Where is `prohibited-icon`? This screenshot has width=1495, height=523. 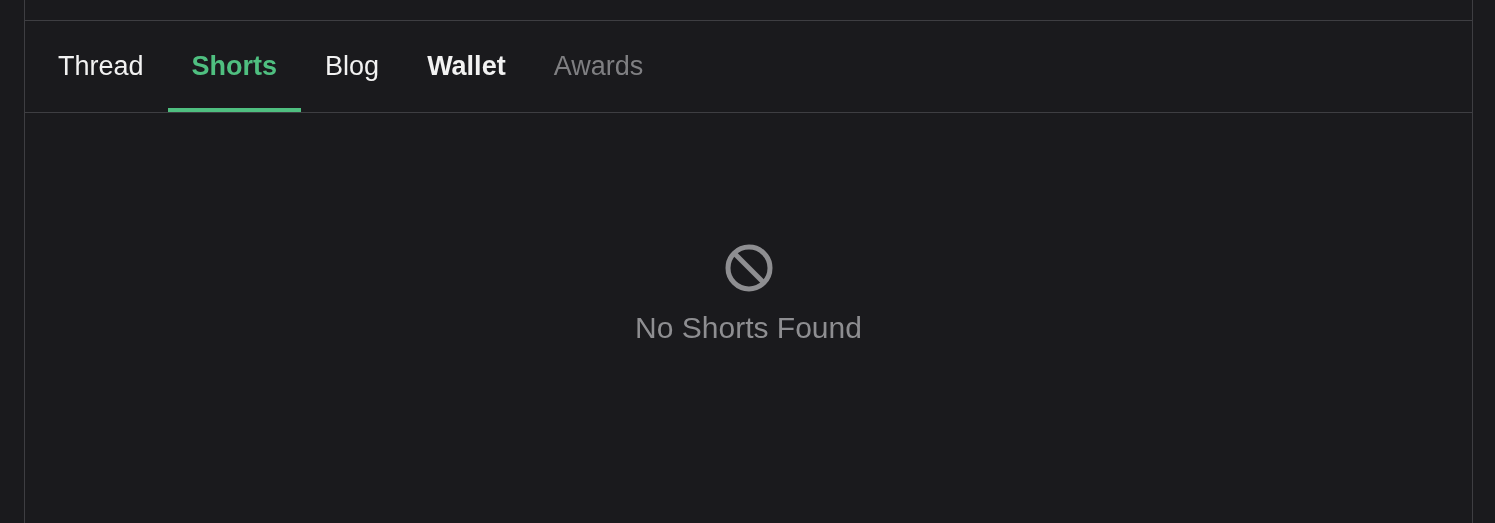 prohibited-icon is located at coordinates (748, 268).